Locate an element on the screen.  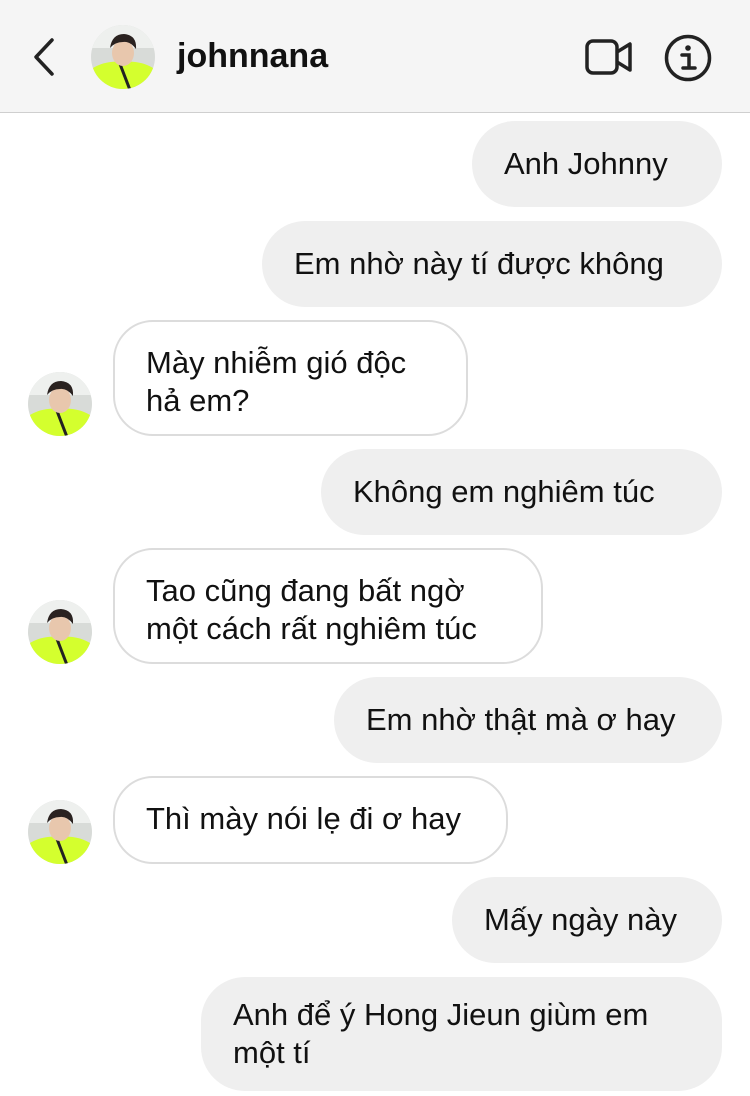
received-message: Mày nhiễm gió độc hả em? is located at coordinates (290, 378).